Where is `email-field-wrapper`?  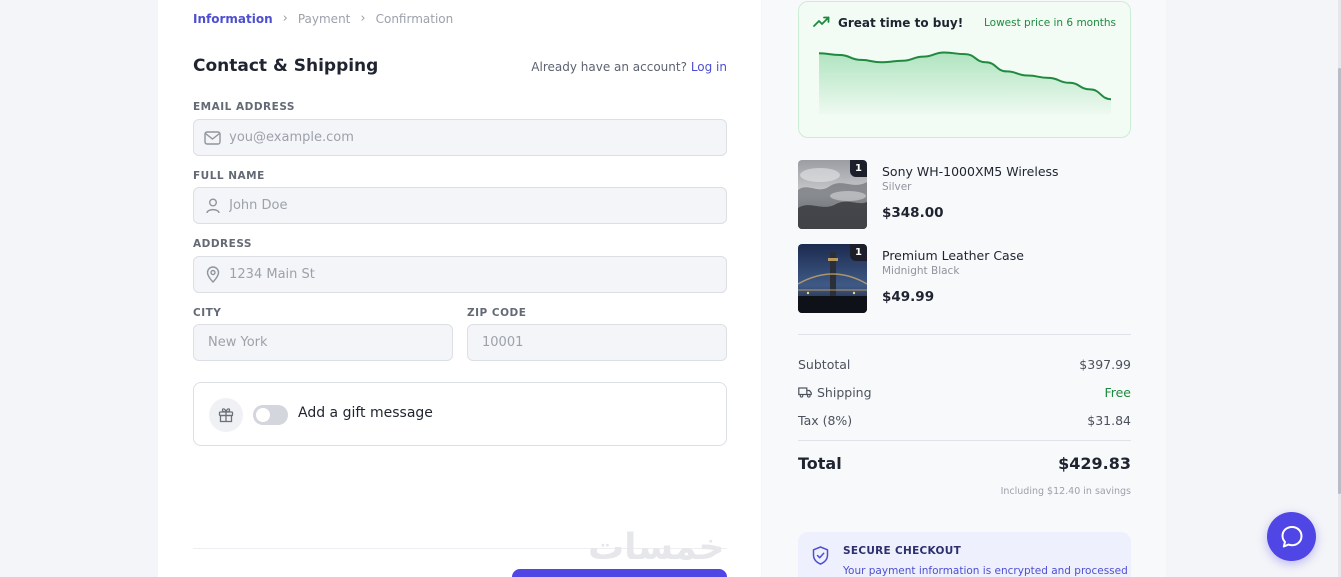 email-field-wrapper is located at coordinates (460, 137).